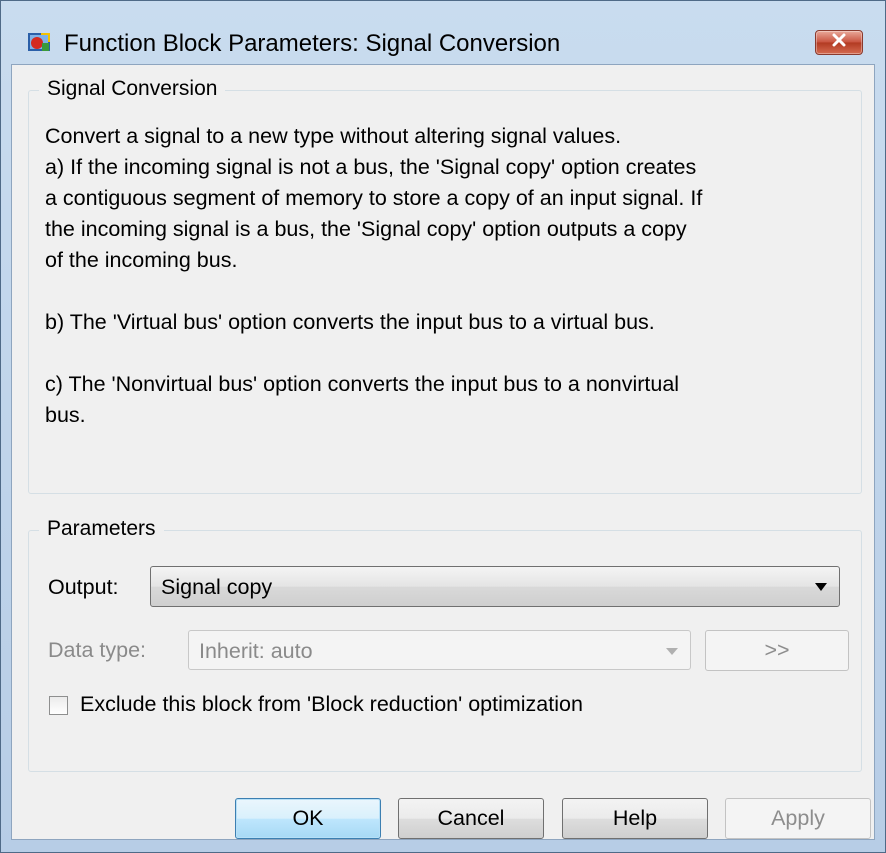 The width and height of the screenshot is (886, 853). What do you see at coordinates (217, 587) in the screenshot?
I see `output-dropdown-value: Signal copy` at bounding box center [217, 587].